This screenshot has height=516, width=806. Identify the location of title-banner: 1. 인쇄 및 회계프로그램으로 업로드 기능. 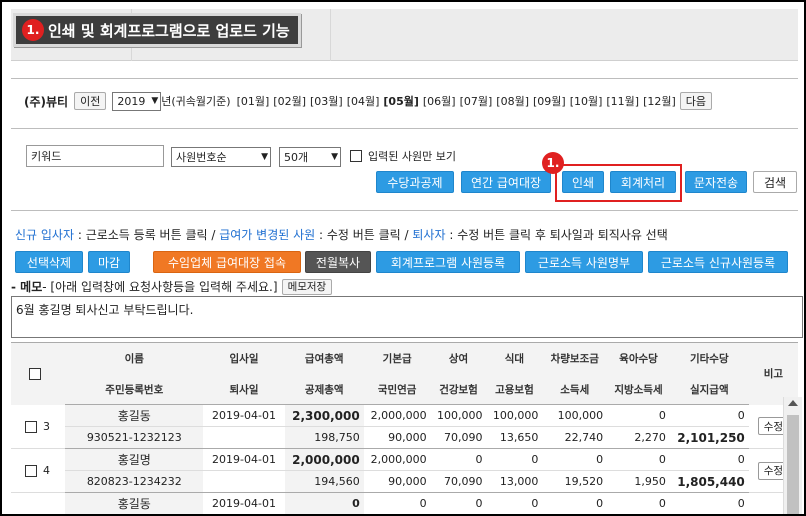
(157, 30).